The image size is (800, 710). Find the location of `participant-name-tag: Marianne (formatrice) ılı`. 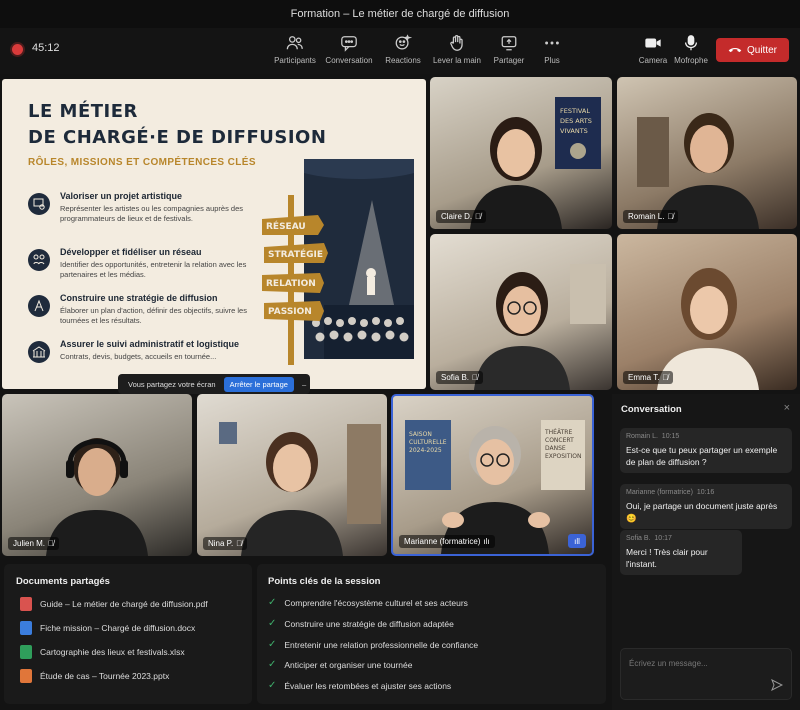

participant-name-tag: Marianne (formatrice) ılı is located at coordinates (447, 541).